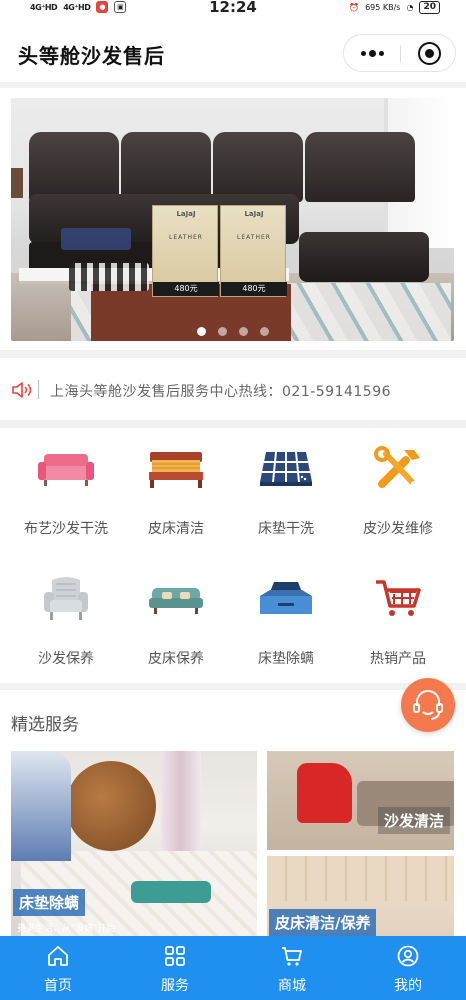  I want to click on service-label: 皮床清洁, so click(176, 529).